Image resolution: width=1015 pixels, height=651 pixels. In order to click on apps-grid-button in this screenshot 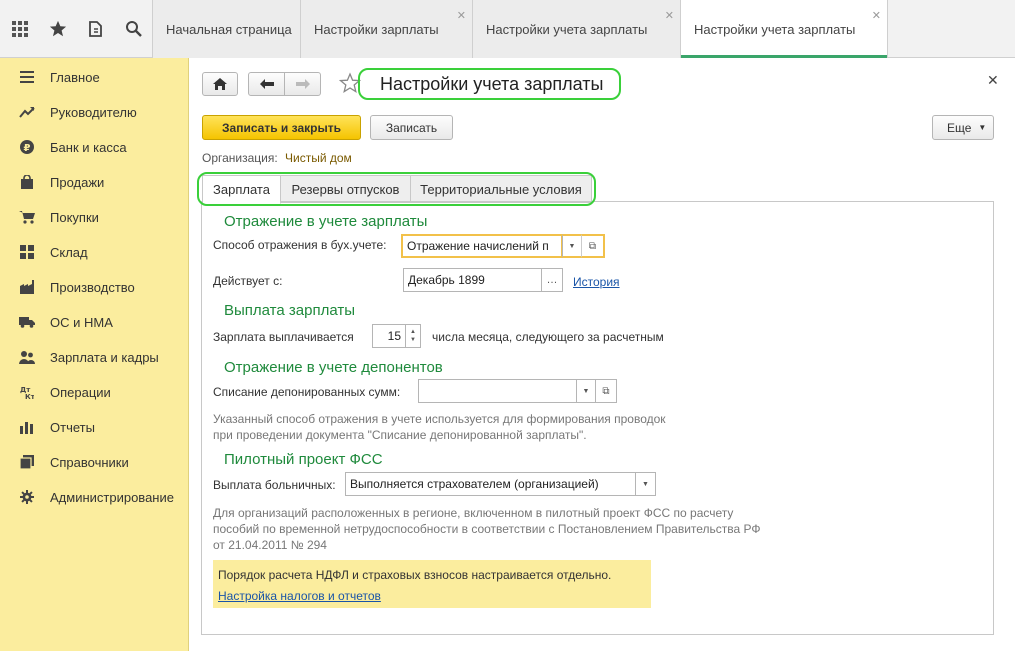, I will do `click(20, 29)`.